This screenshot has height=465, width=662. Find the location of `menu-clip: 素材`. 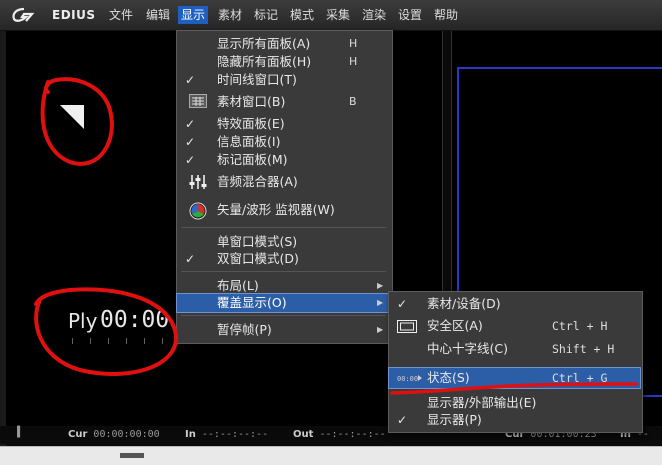

menu-clip: 素材 is located at coordinates (230, 15).